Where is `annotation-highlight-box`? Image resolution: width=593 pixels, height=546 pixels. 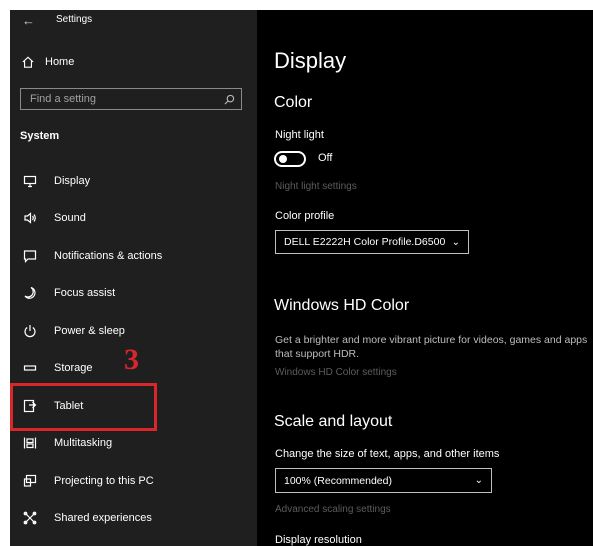 annotation-highlight-box is located at coordinates (83, 407).